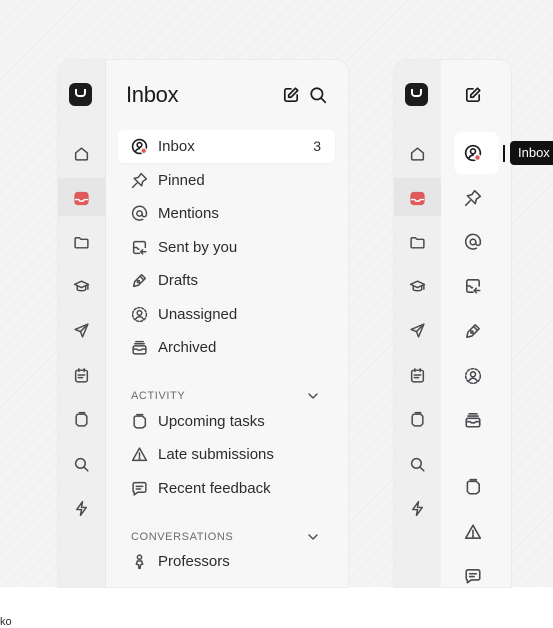  Describe the element at coordinates (6, 622) in the screenshot. I see `footer-text: ko` at that location.